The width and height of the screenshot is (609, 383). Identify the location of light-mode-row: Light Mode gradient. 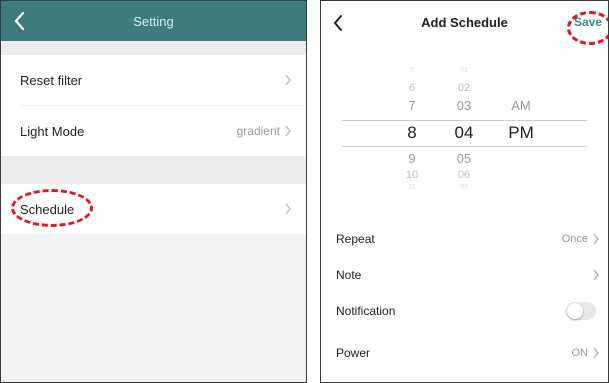
(153, 131).